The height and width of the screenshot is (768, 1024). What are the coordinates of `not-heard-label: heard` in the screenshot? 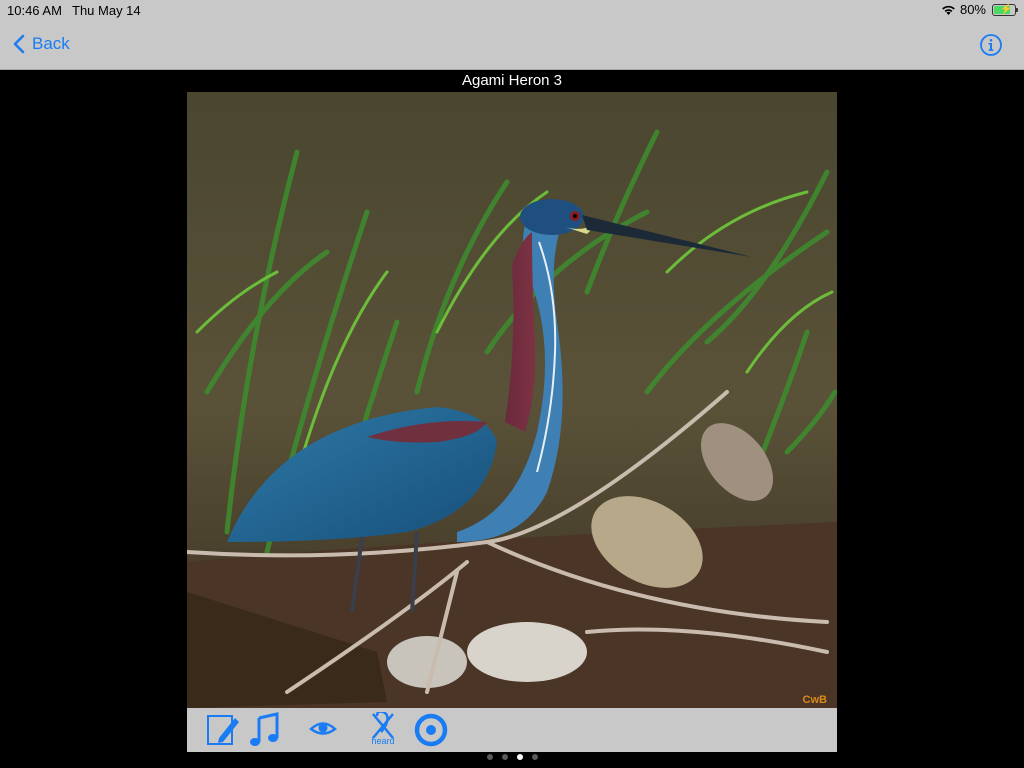 It's located at (383, 741).